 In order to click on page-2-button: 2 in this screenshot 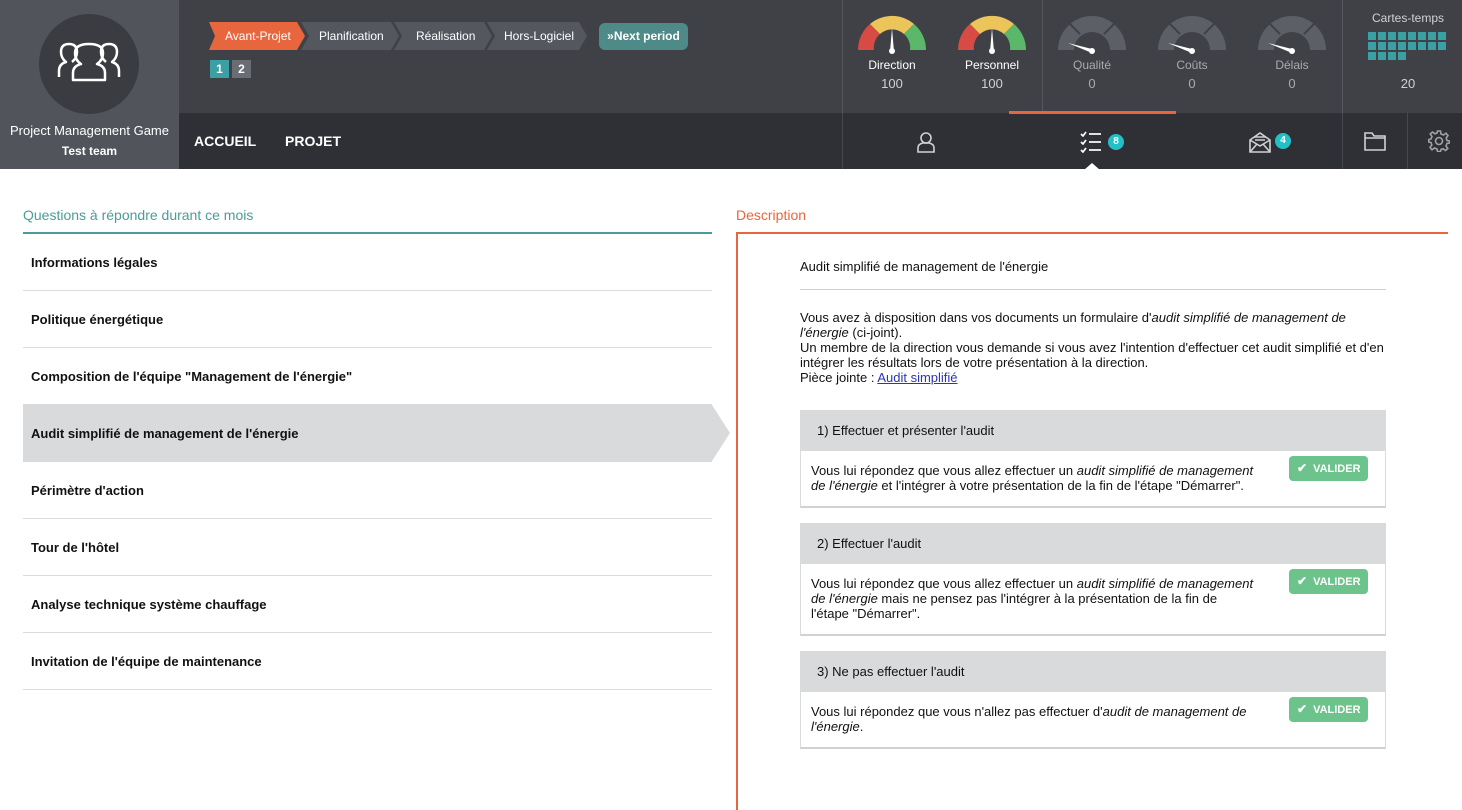, I will do `click(241, 69)`.